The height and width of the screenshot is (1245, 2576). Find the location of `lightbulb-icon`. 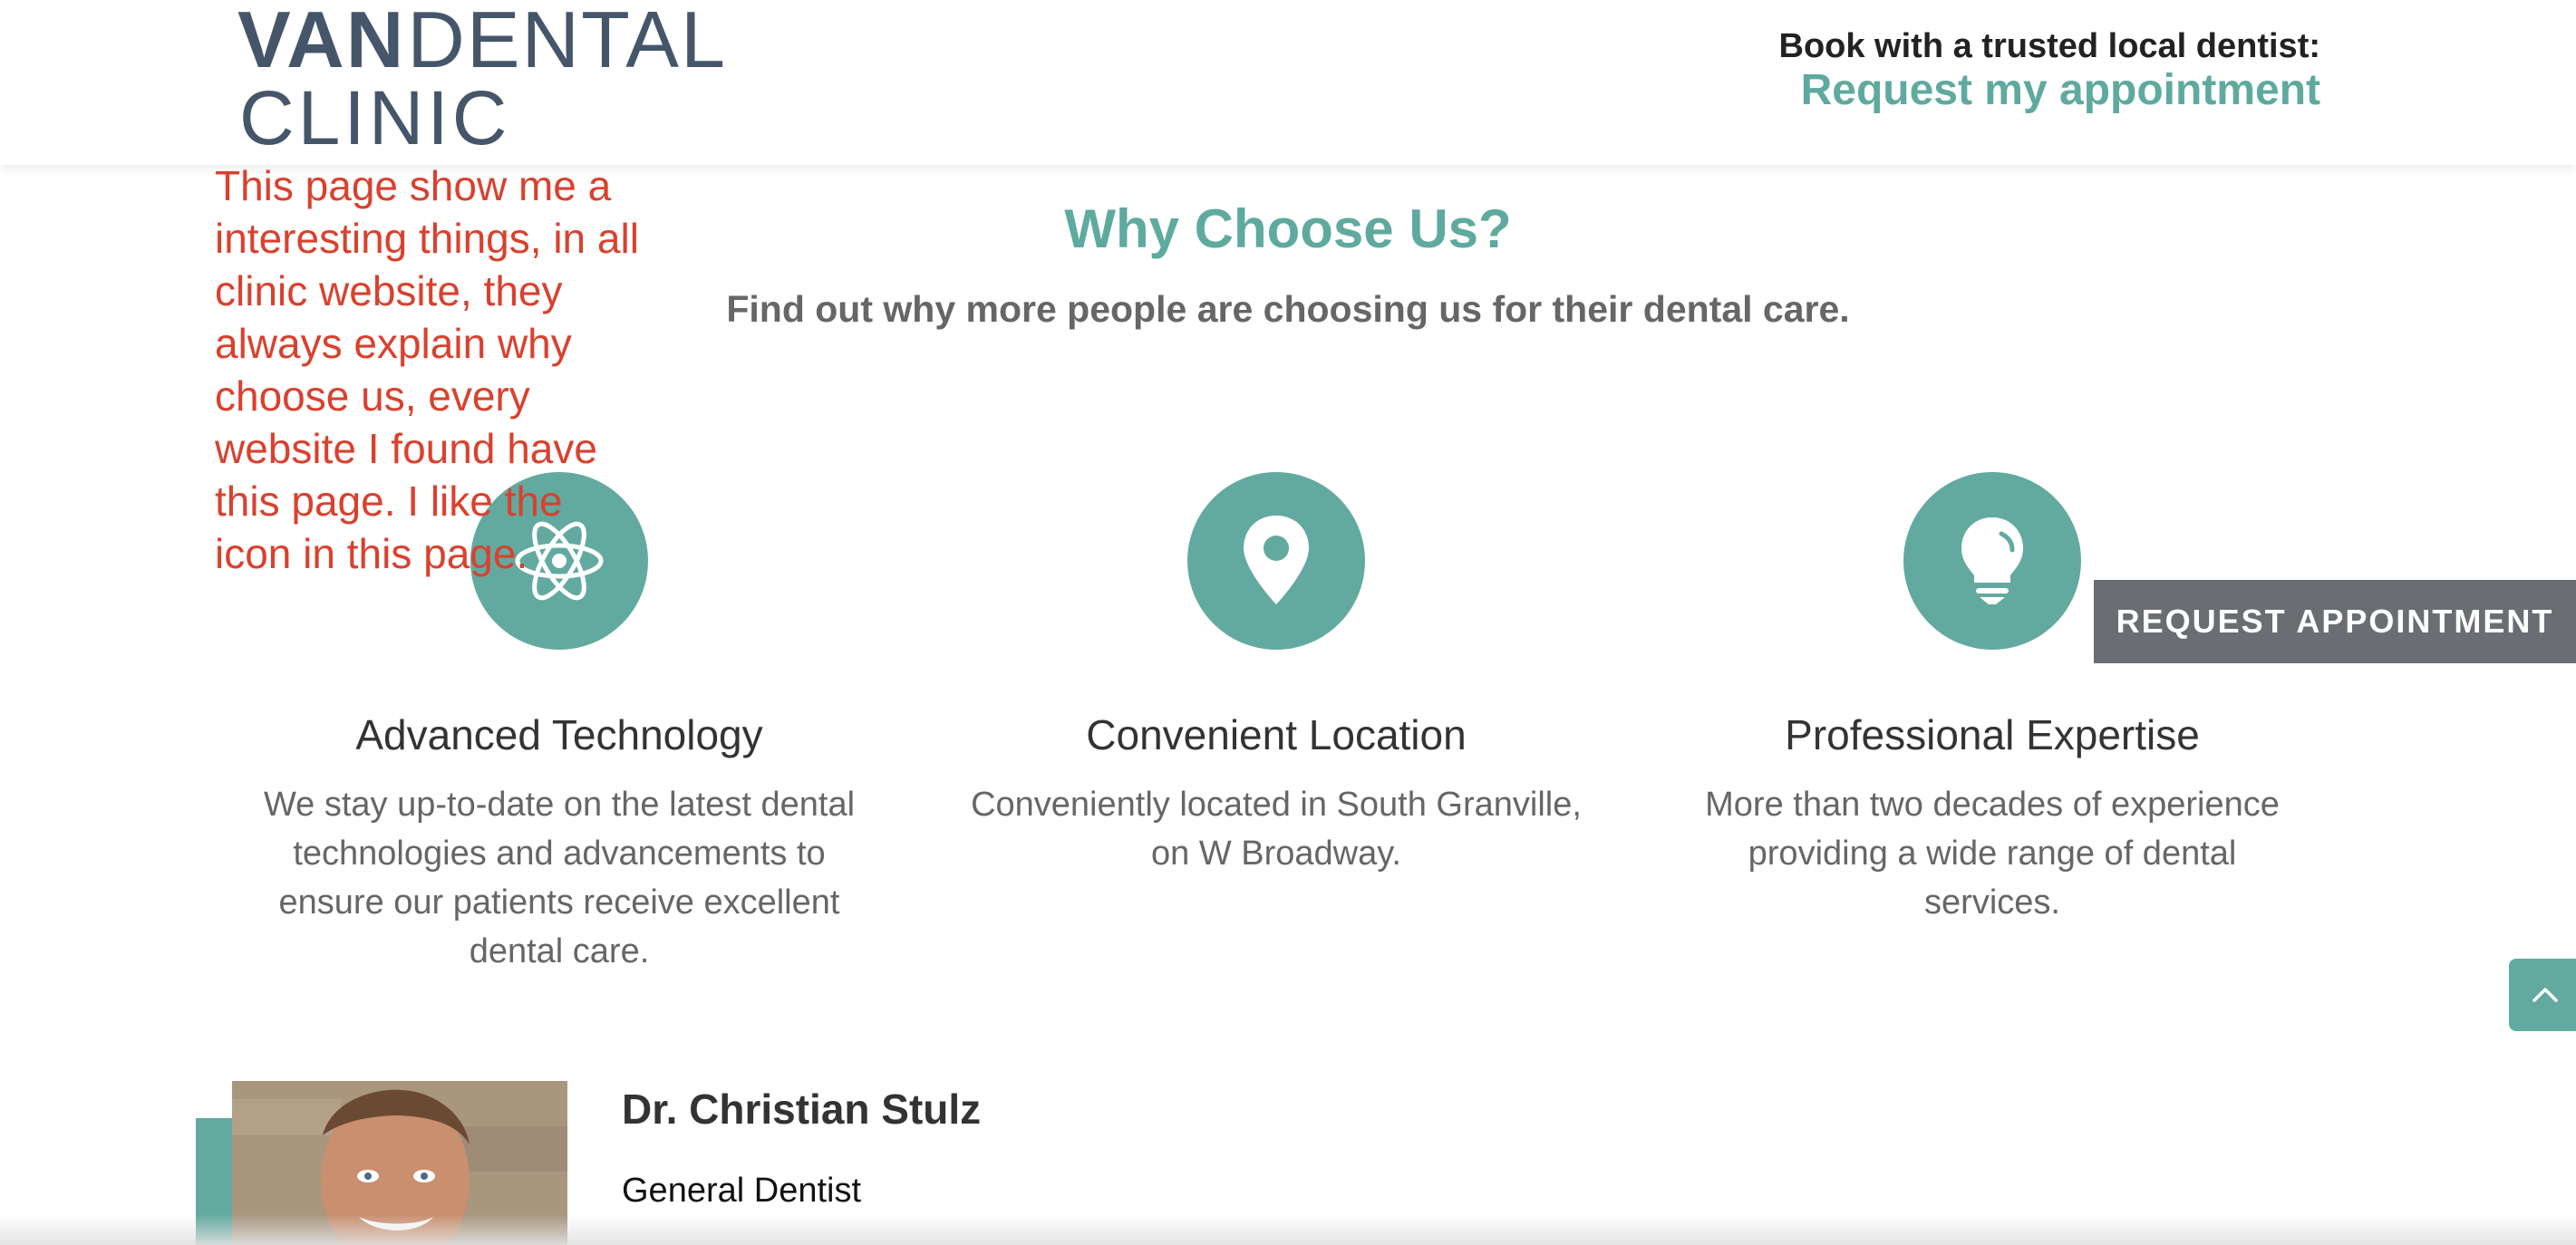

lightbulb-icon is located at coordinates (1992, 560).